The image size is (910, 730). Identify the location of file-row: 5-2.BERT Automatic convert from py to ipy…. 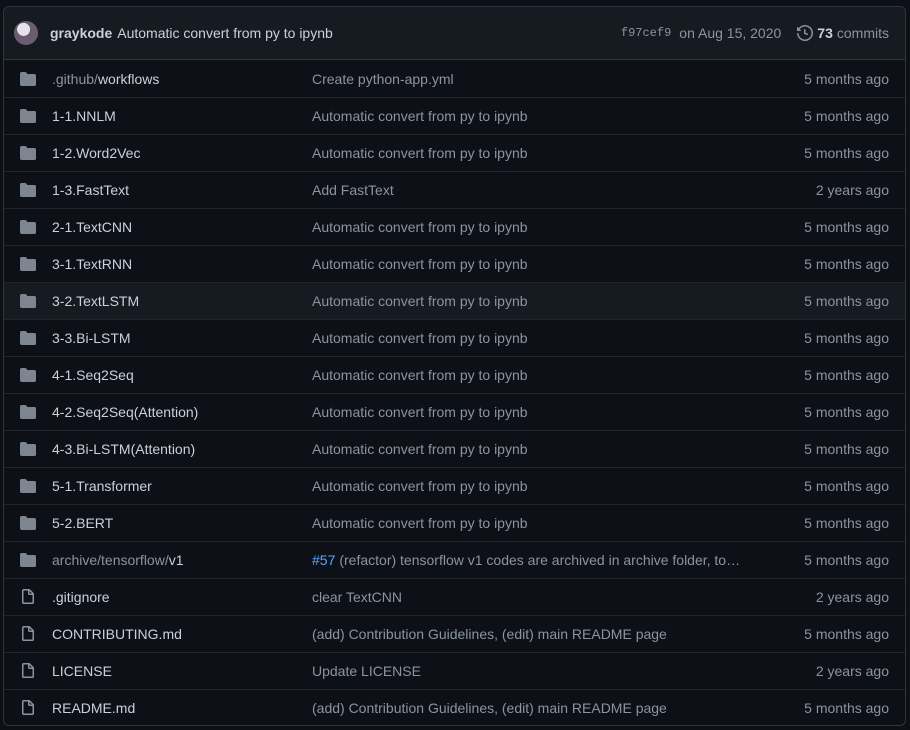
(454, 522).